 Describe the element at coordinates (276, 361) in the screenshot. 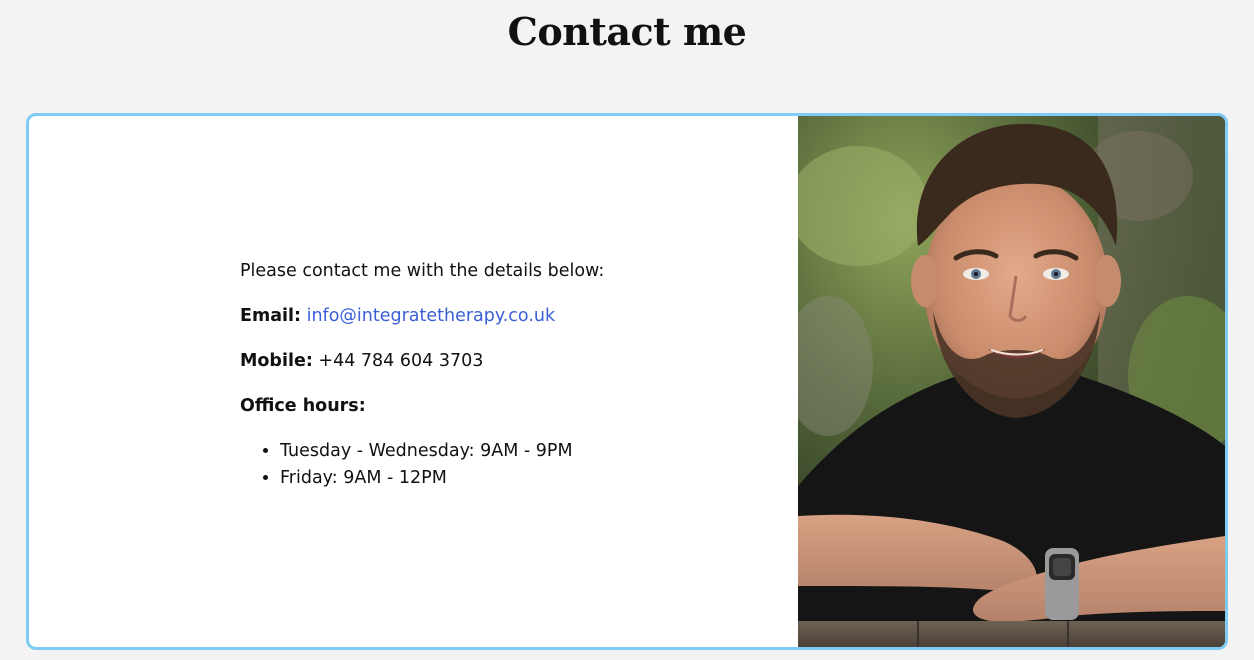

I see `mobile-label: Mobile:` at that location.